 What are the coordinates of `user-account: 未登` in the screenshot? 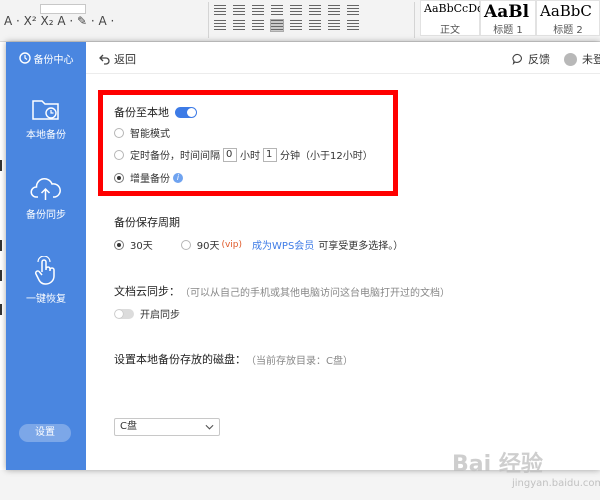 It's located at (582, 59).